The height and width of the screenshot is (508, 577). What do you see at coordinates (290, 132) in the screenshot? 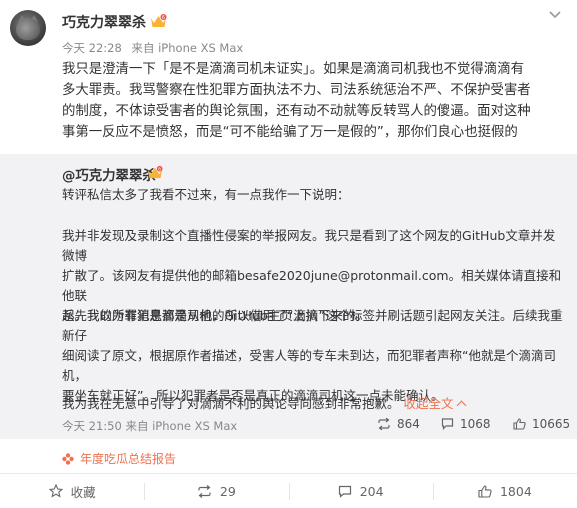
I see `post-text-line: 事第一反应不是愤怒，而是“可不能给骗了万一是假的”，那你们良心也挺假的` at bounding box center [290, 132].